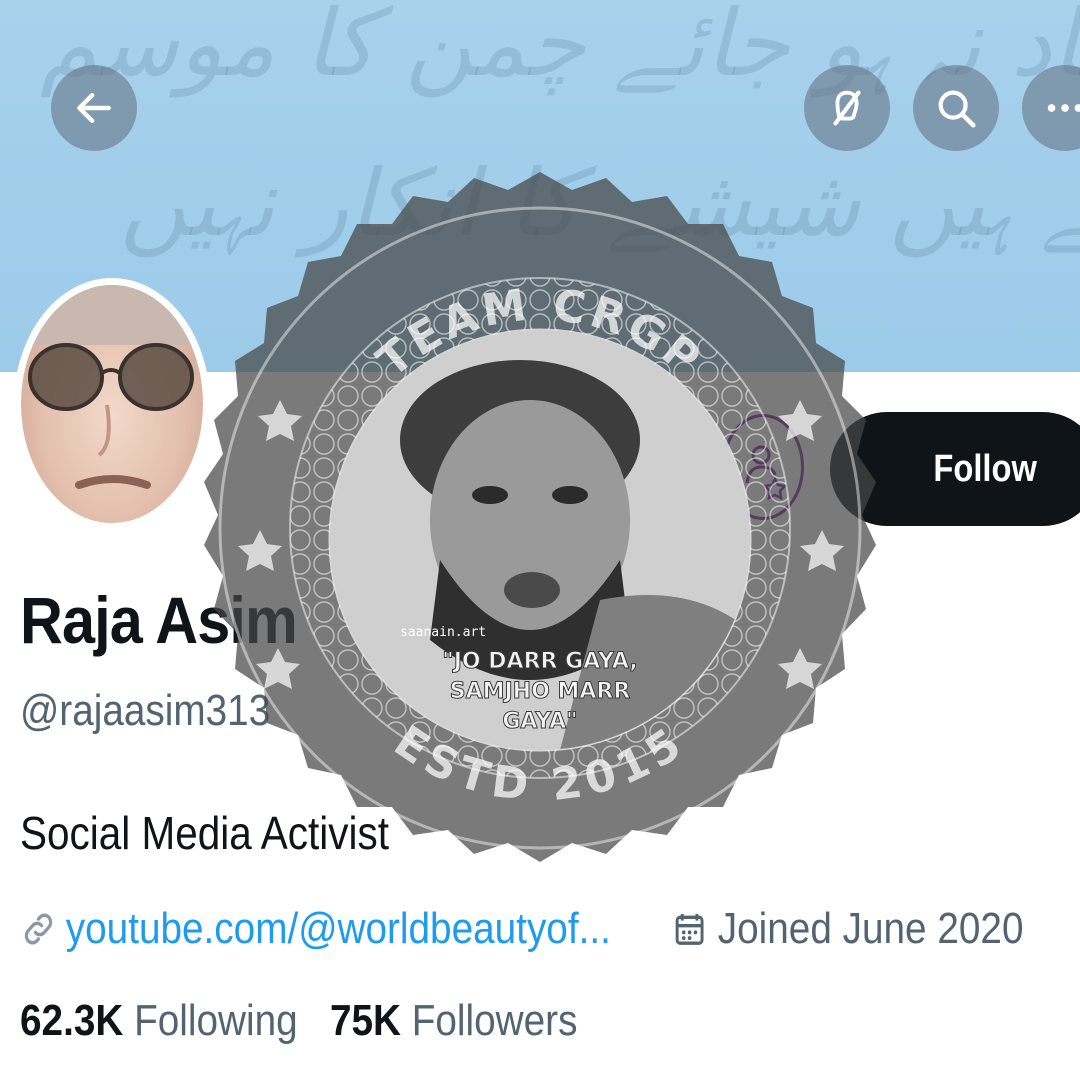 Image resolution: width=1080 pixels, height=1080 pixels. I want to click on svg-text: ESTD 2015, so click(540, 764).